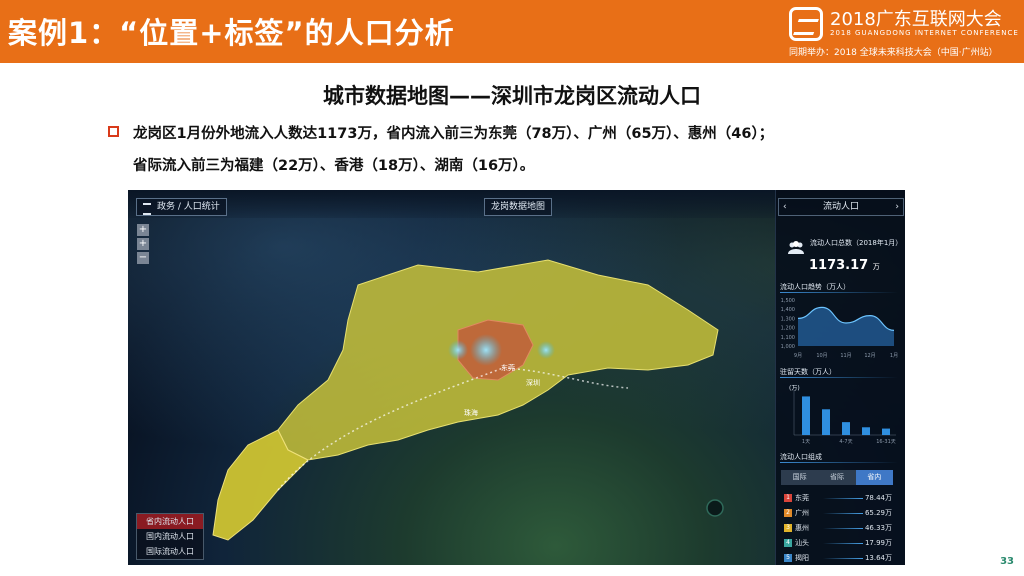 This screenshot has height=576, width=1024. I want to click on y-tick-label: 1,200, so click(788, 329).